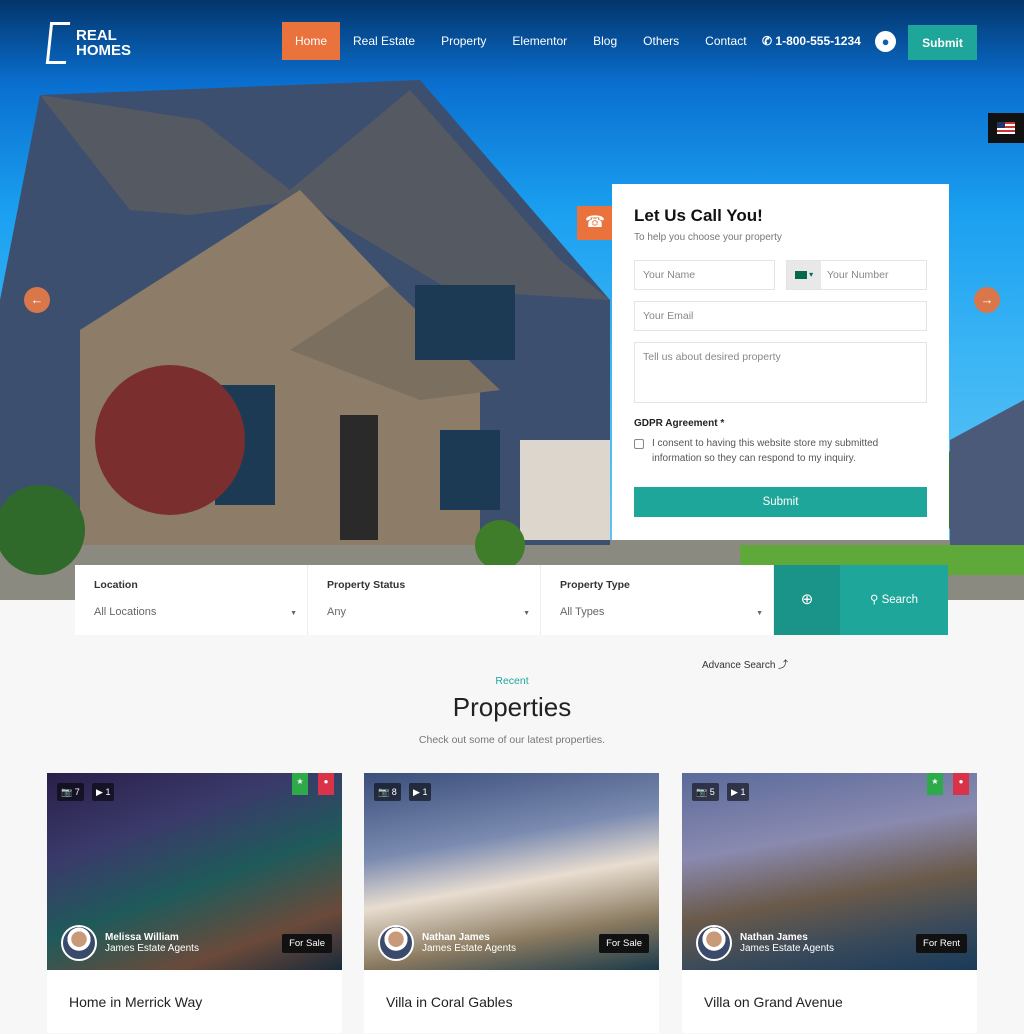  Describe the element at coordinates (987, 300) in the screenshot. I see `slider-next-button: →` at that location.